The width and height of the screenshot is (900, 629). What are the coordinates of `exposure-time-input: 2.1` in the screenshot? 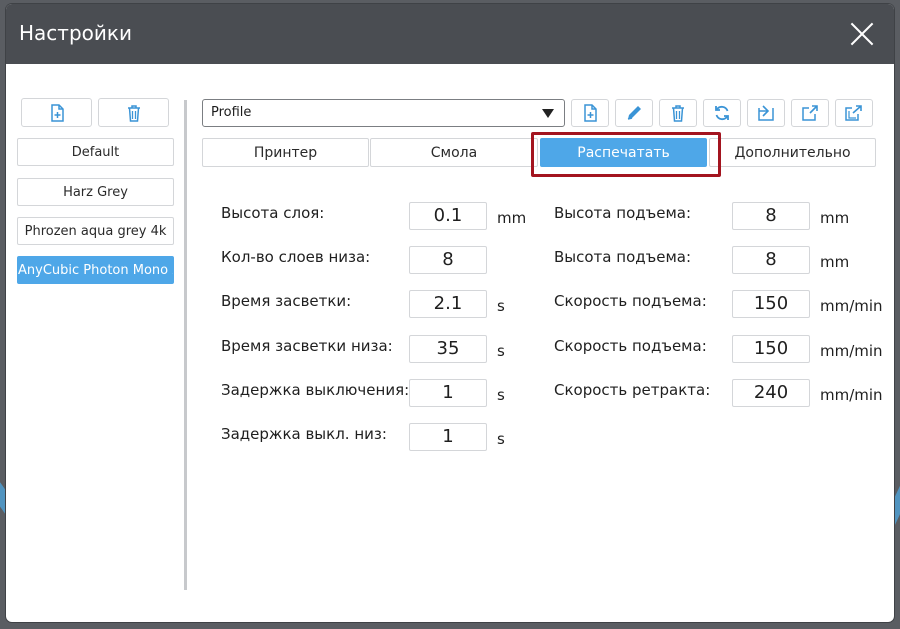 It's located at (448, 304).